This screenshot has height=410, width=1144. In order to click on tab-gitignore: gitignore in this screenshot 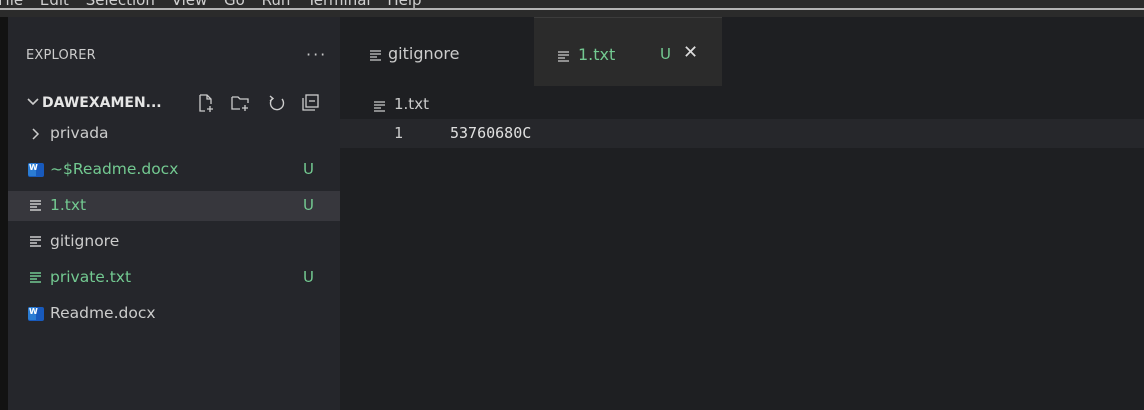, I will do `click(435, 51)`.